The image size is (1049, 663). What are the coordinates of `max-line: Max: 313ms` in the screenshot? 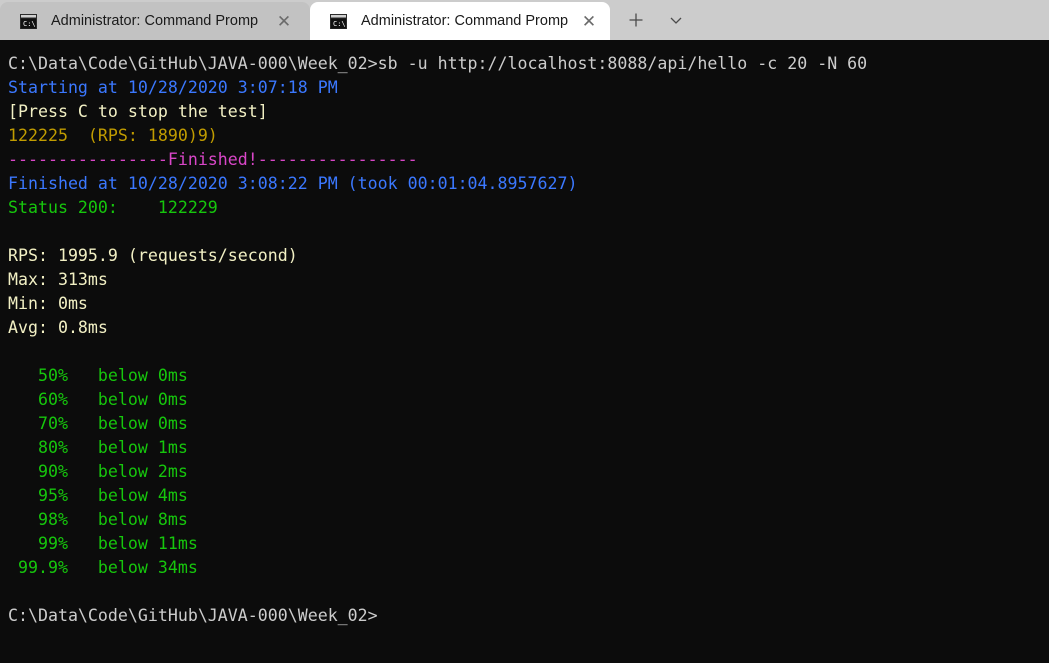 It's located at (58, 279).